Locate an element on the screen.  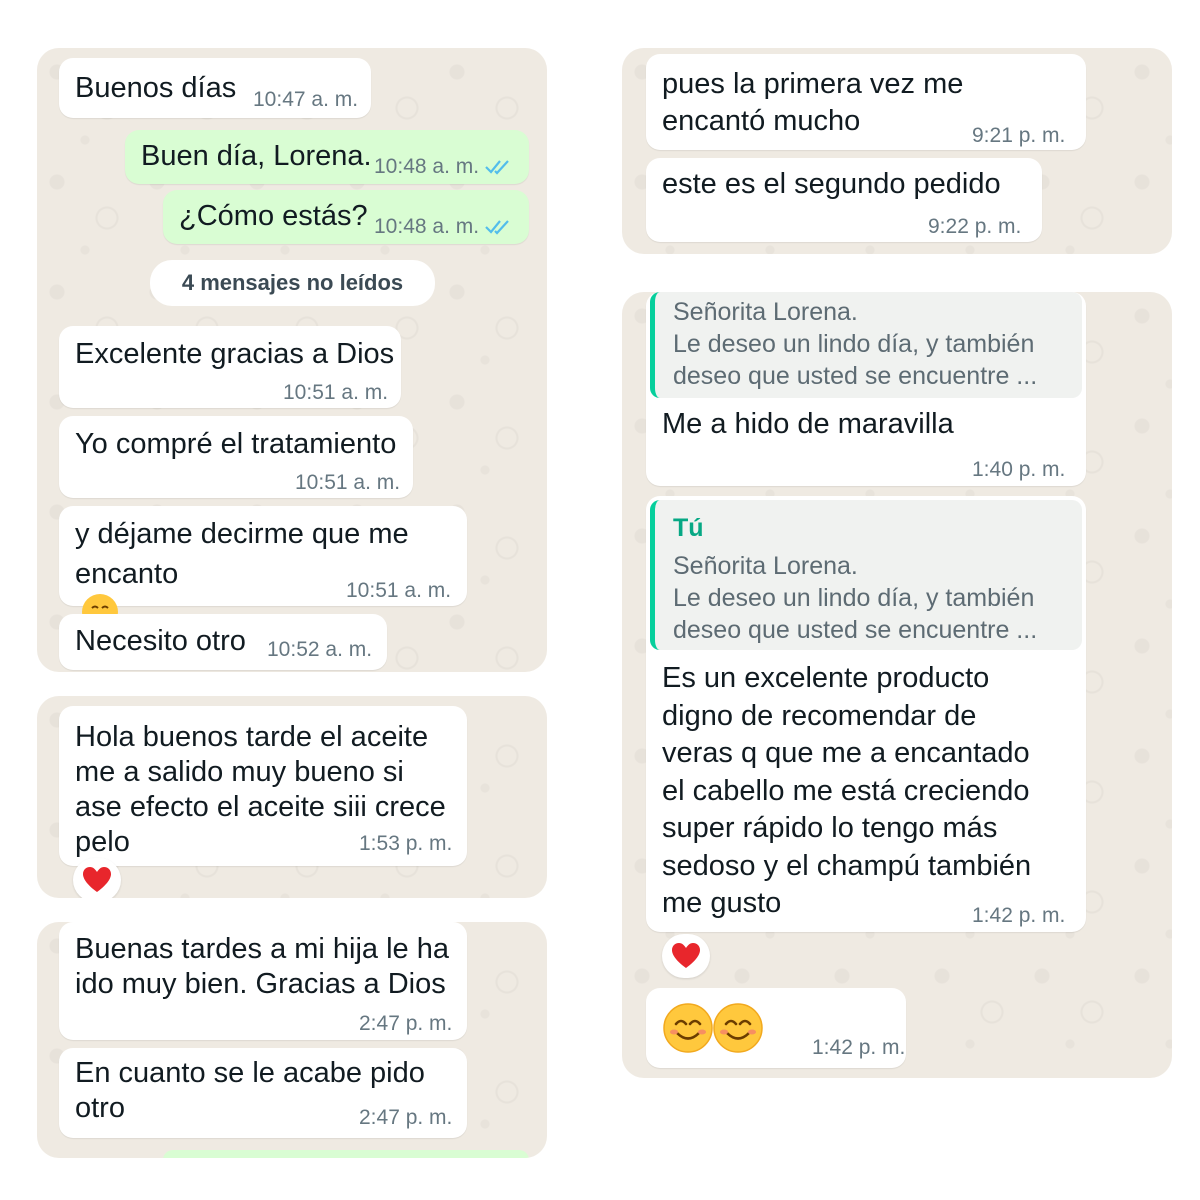
message-text: este es el segundo pedido is located at coordinates (831, 184).